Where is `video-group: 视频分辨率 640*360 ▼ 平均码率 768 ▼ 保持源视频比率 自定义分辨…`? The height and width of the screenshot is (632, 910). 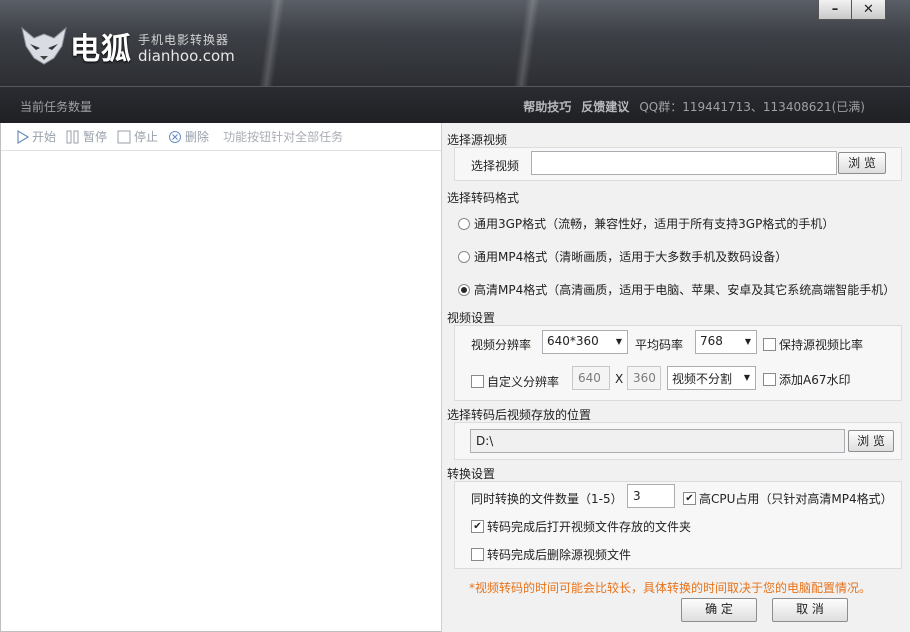 video-group: 视频分辨率 640*360 ▼ 平均码率 768 ▼ 保持源视频比率 自定义分辨… is located at coordinates (678, 363).